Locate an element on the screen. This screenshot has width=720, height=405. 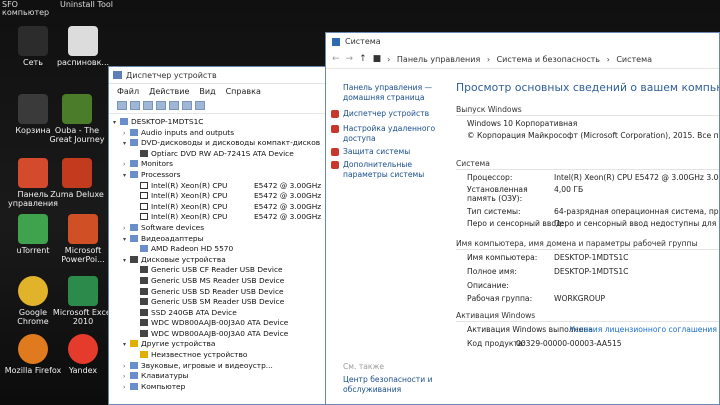
link-system-protection: Защита системы is located at coordinates (393, 152).